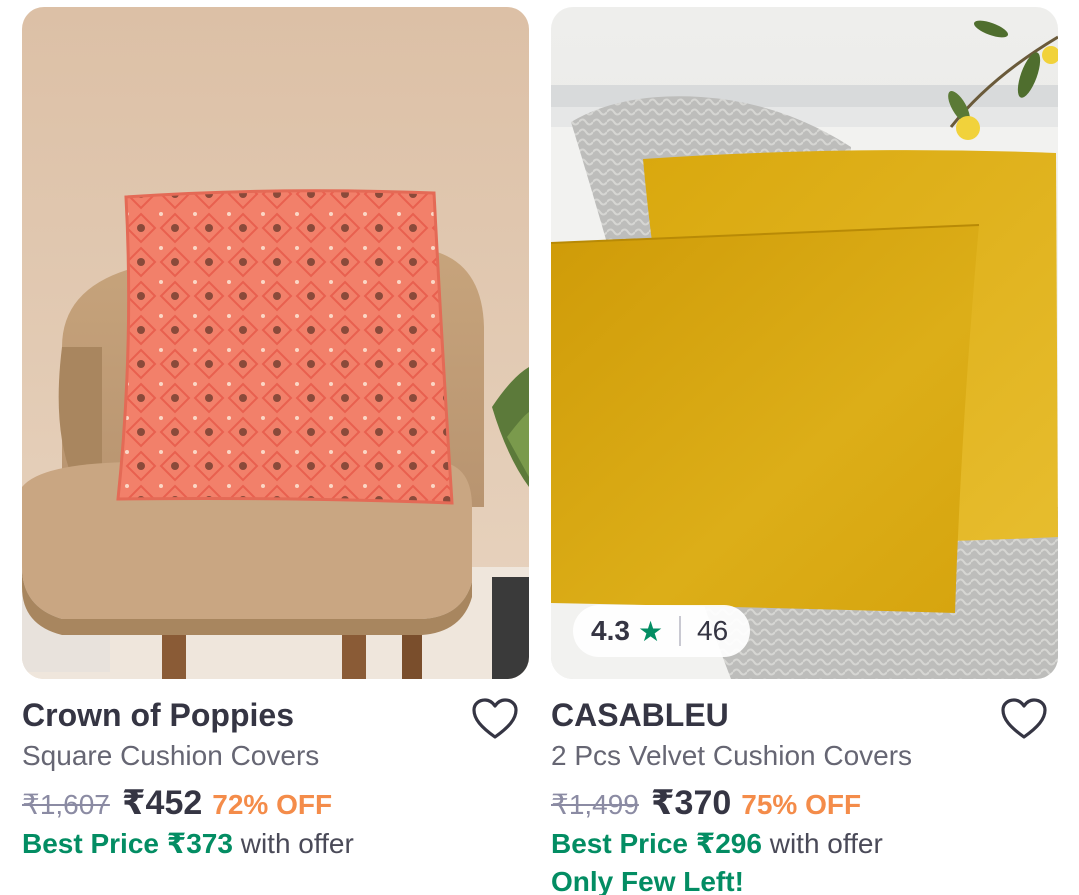 This screenshot has height=895, width=1079. Describe the element at coordinates (650, 631) in the screenshot. I see `star-icon: ★` at that location.